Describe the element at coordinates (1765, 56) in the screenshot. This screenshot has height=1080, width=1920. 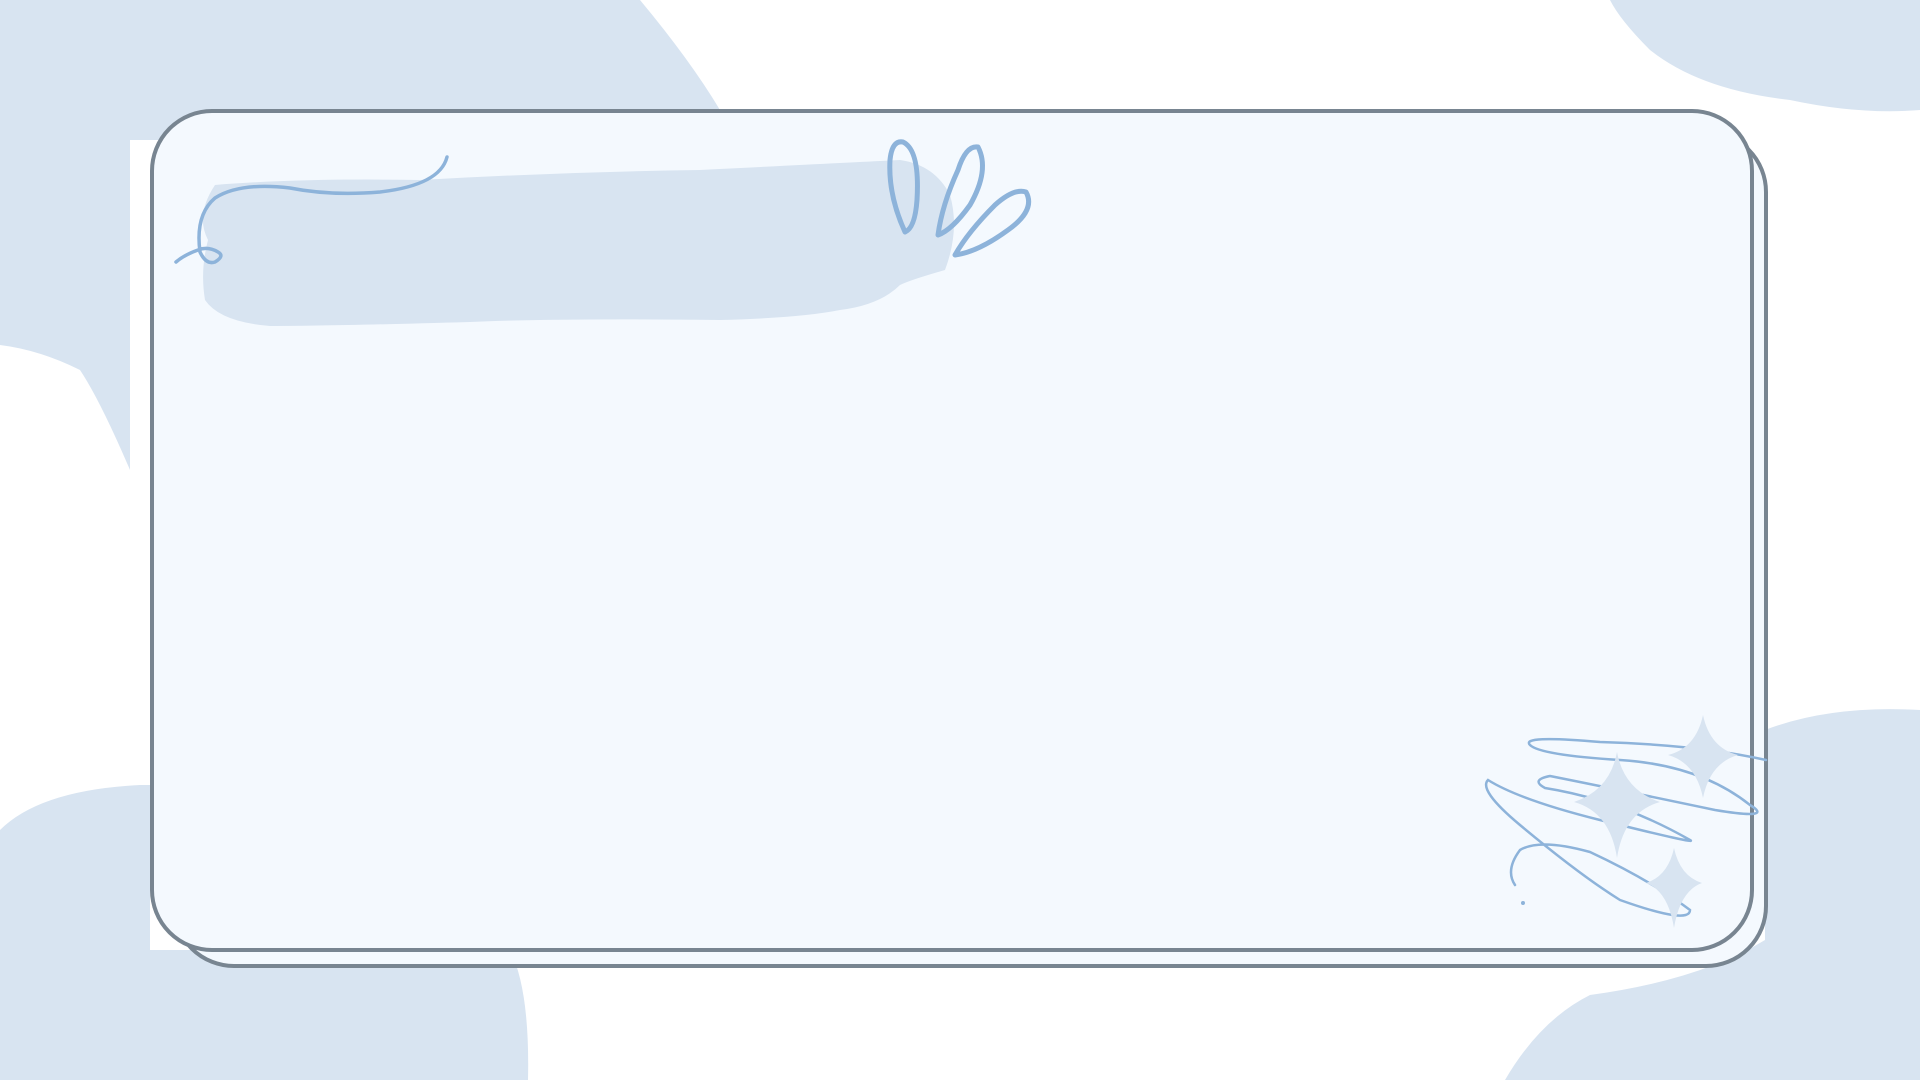
I see `blob-top-right` at that location.